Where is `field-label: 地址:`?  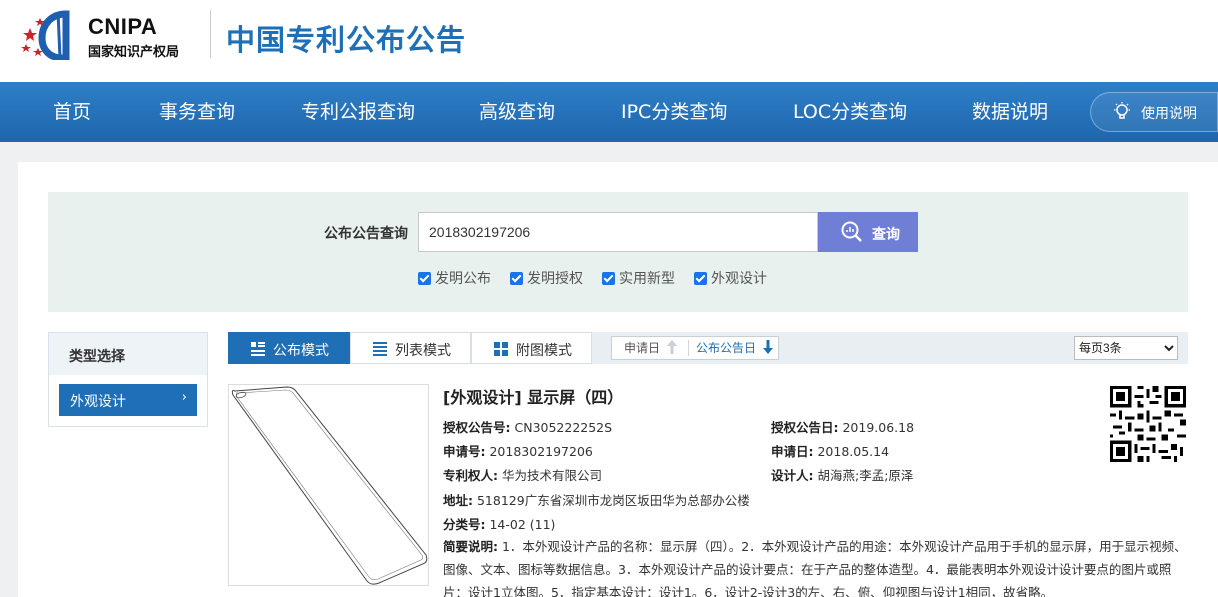
field-label: 地址: is located at coordinates (458, 500).